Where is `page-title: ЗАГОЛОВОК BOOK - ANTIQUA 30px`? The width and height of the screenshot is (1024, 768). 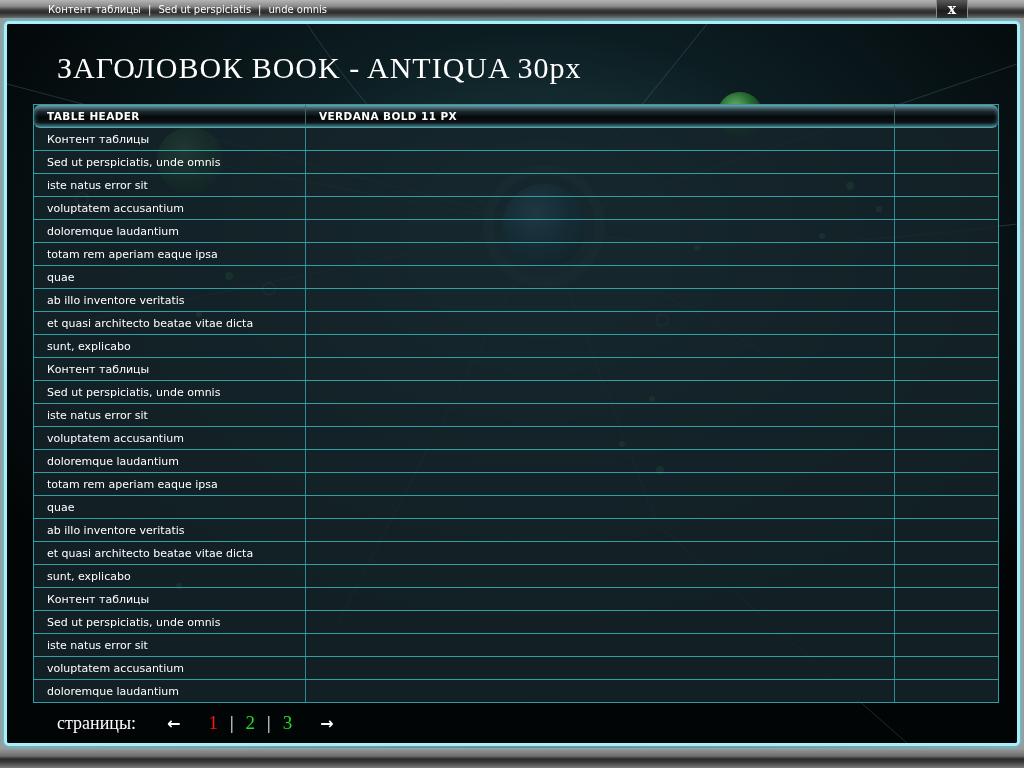 page-title: ЗАГОЛОВОК BOOK - ANTIQUA 30px is located at coordinates (319, 68).